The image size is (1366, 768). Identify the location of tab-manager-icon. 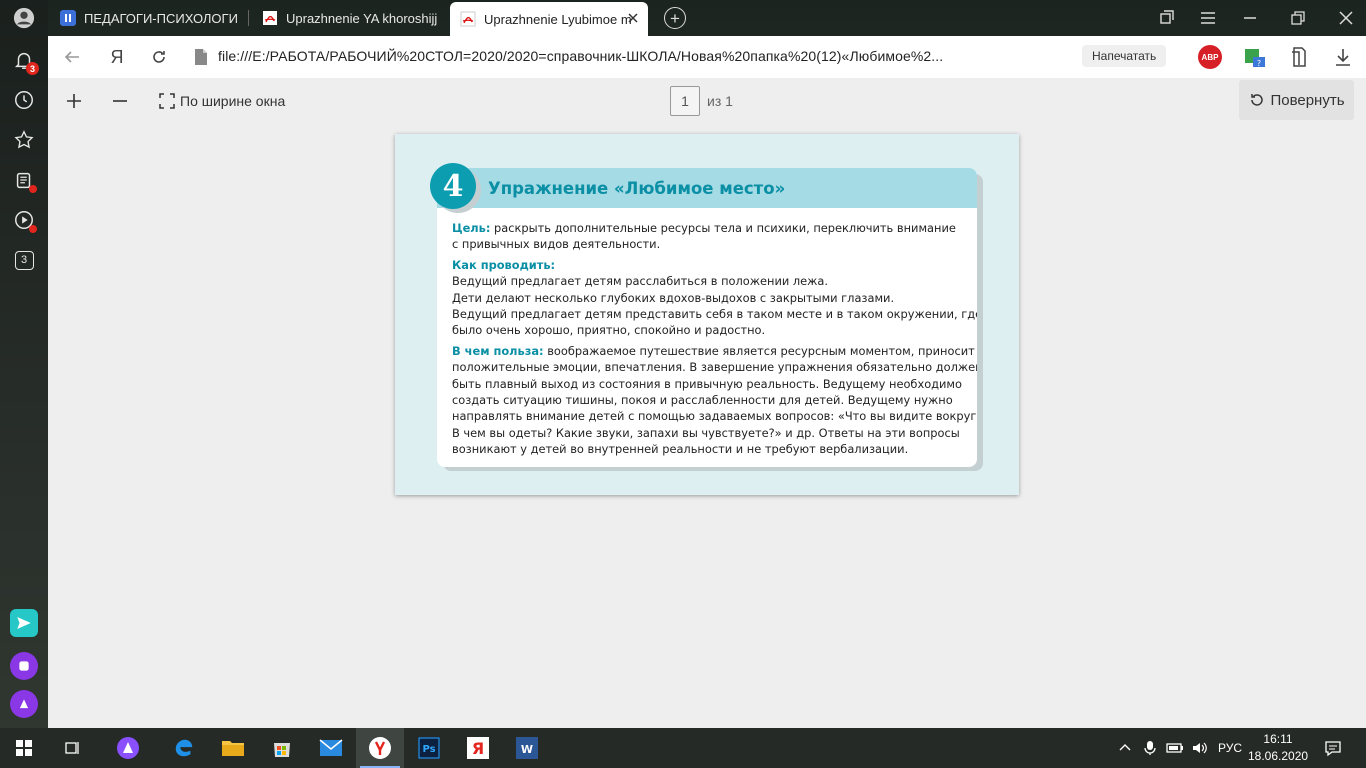
(1166, 18).